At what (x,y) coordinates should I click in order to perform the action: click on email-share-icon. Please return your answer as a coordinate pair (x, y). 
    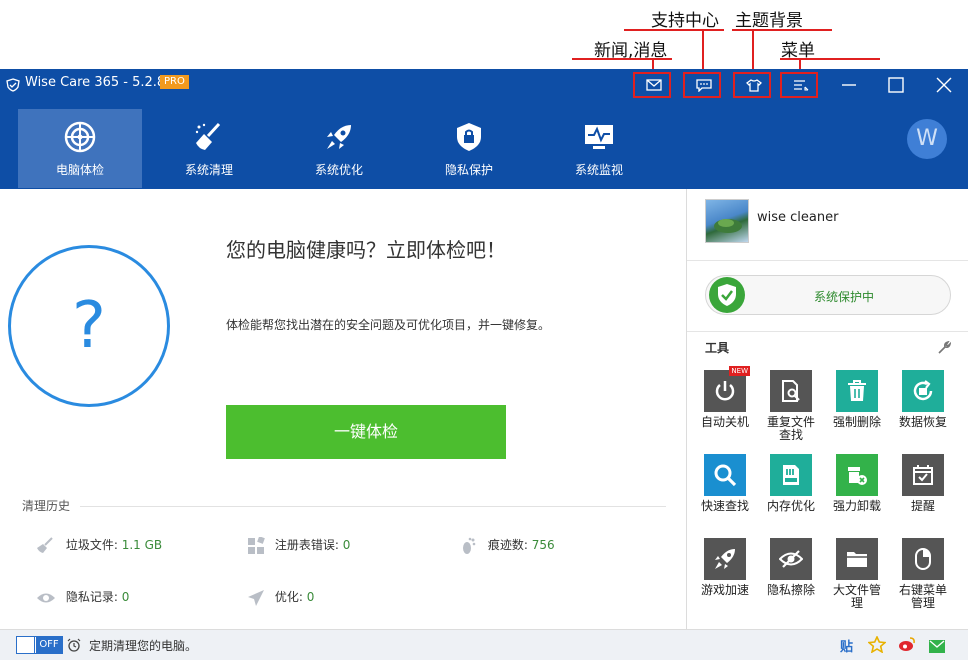
    Looking at the image, I should click on (937, 647).